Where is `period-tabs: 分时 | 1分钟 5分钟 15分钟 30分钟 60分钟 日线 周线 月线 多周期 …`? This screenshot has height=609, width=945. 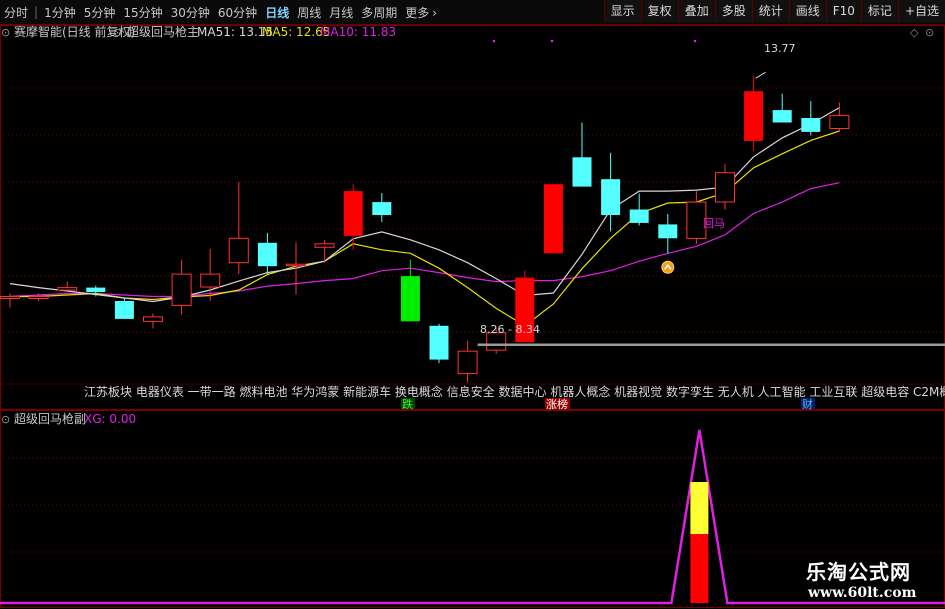
period-tabs: 分时 | 1分钟 5分钟 15分钟 30分钟 60分钟 日线 周线 月线 多周期 … is located at coordinates (220, 12).